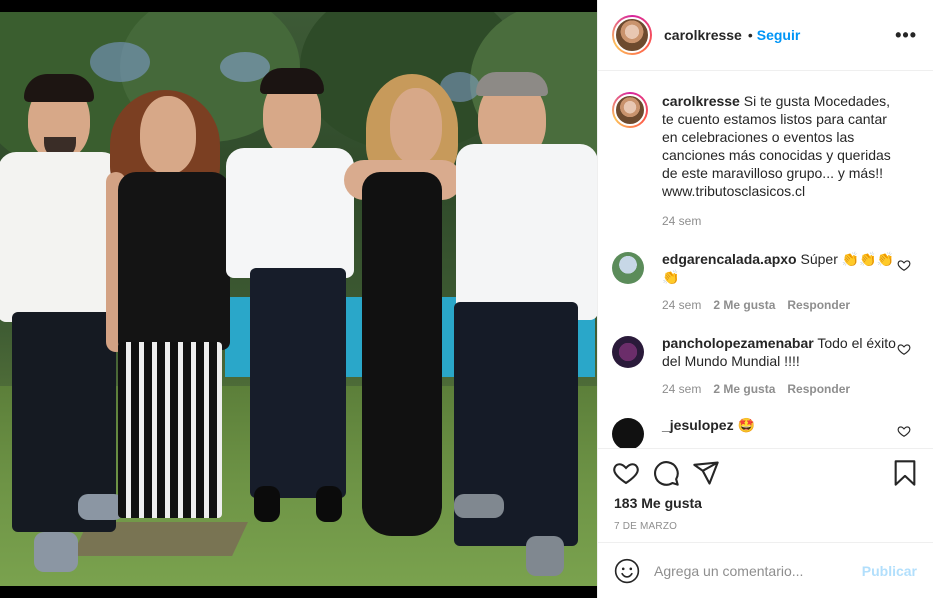  What do you see at coordinates (765, 503) in the screenshot?
I see `likes-count: 183 Me gusta` at bounding box center [765, 503].